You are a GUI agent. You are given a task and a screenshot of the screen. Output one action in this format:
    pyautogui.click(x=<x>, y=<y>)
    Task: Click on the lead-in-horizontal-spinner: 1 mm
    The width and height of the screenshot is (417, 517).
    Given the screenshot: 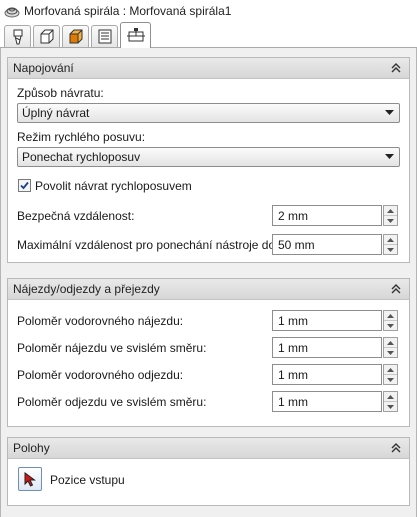 What is the action you would take?
    pyautogui.click(x=336, y=320)
    